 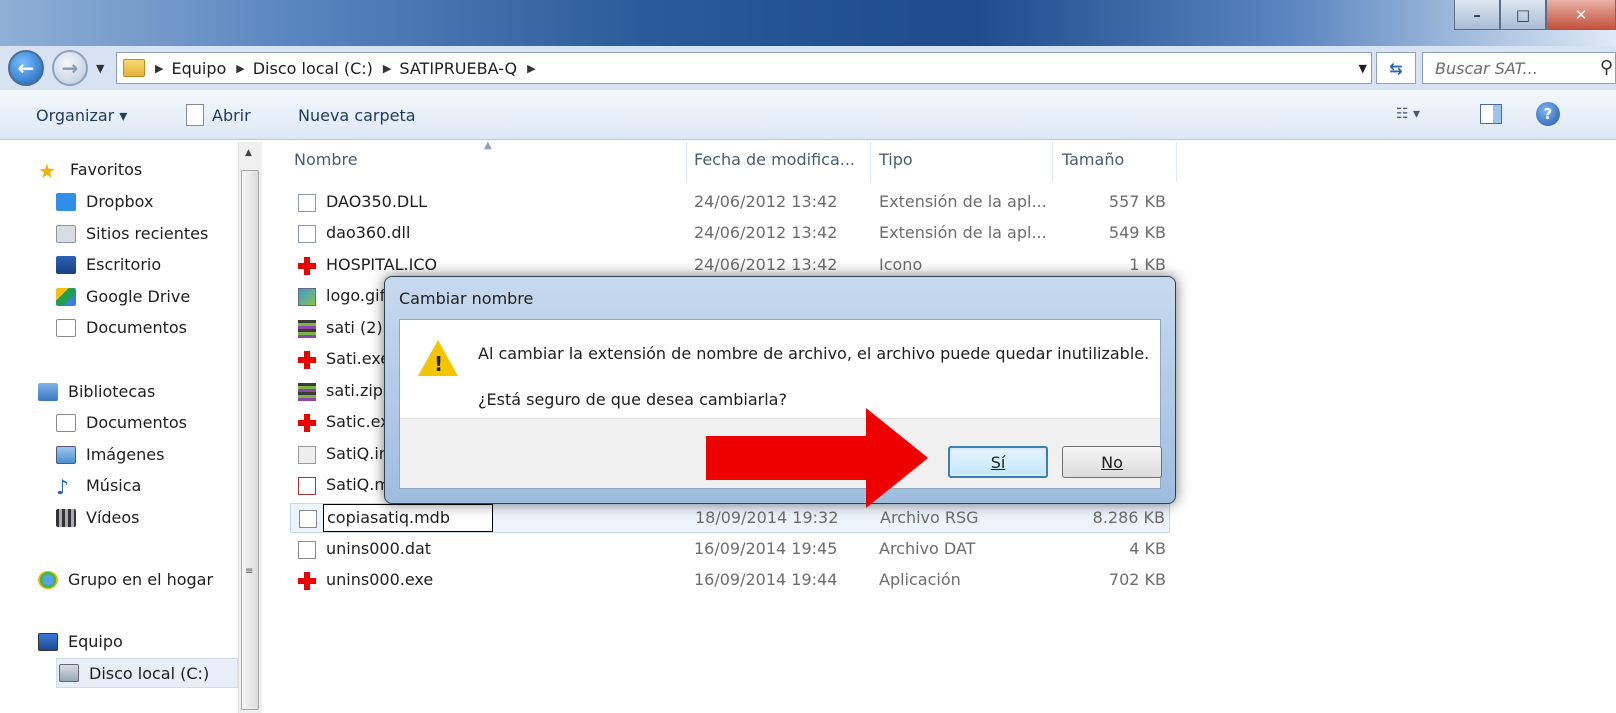 What do you see at coordinates (808, 23) in the screenshot?
I see `title-bar: – □ ✕` at bounding box center [808, 23].